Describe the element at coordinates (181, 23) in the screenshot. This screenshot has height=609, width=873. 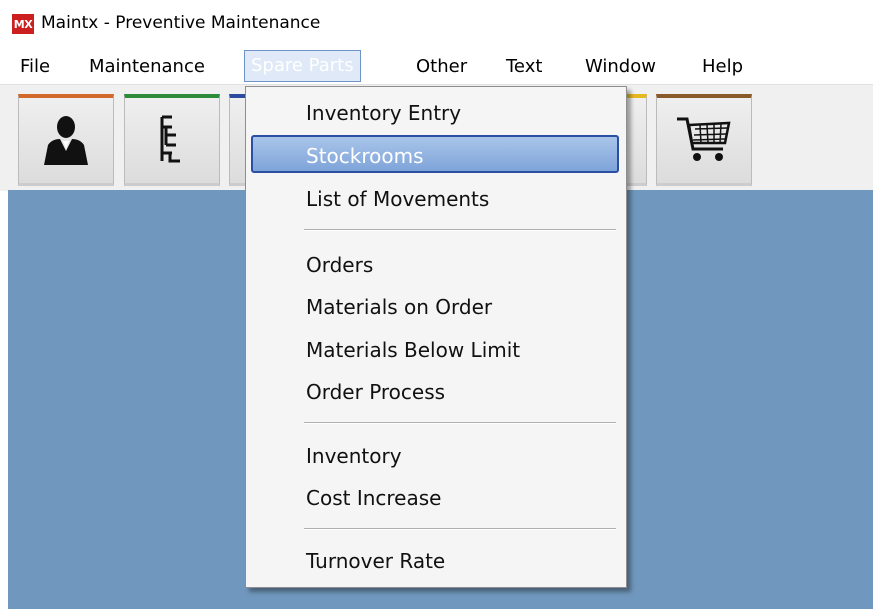
I see `window-title: Maintx - Preventive Maintenance` at that location.